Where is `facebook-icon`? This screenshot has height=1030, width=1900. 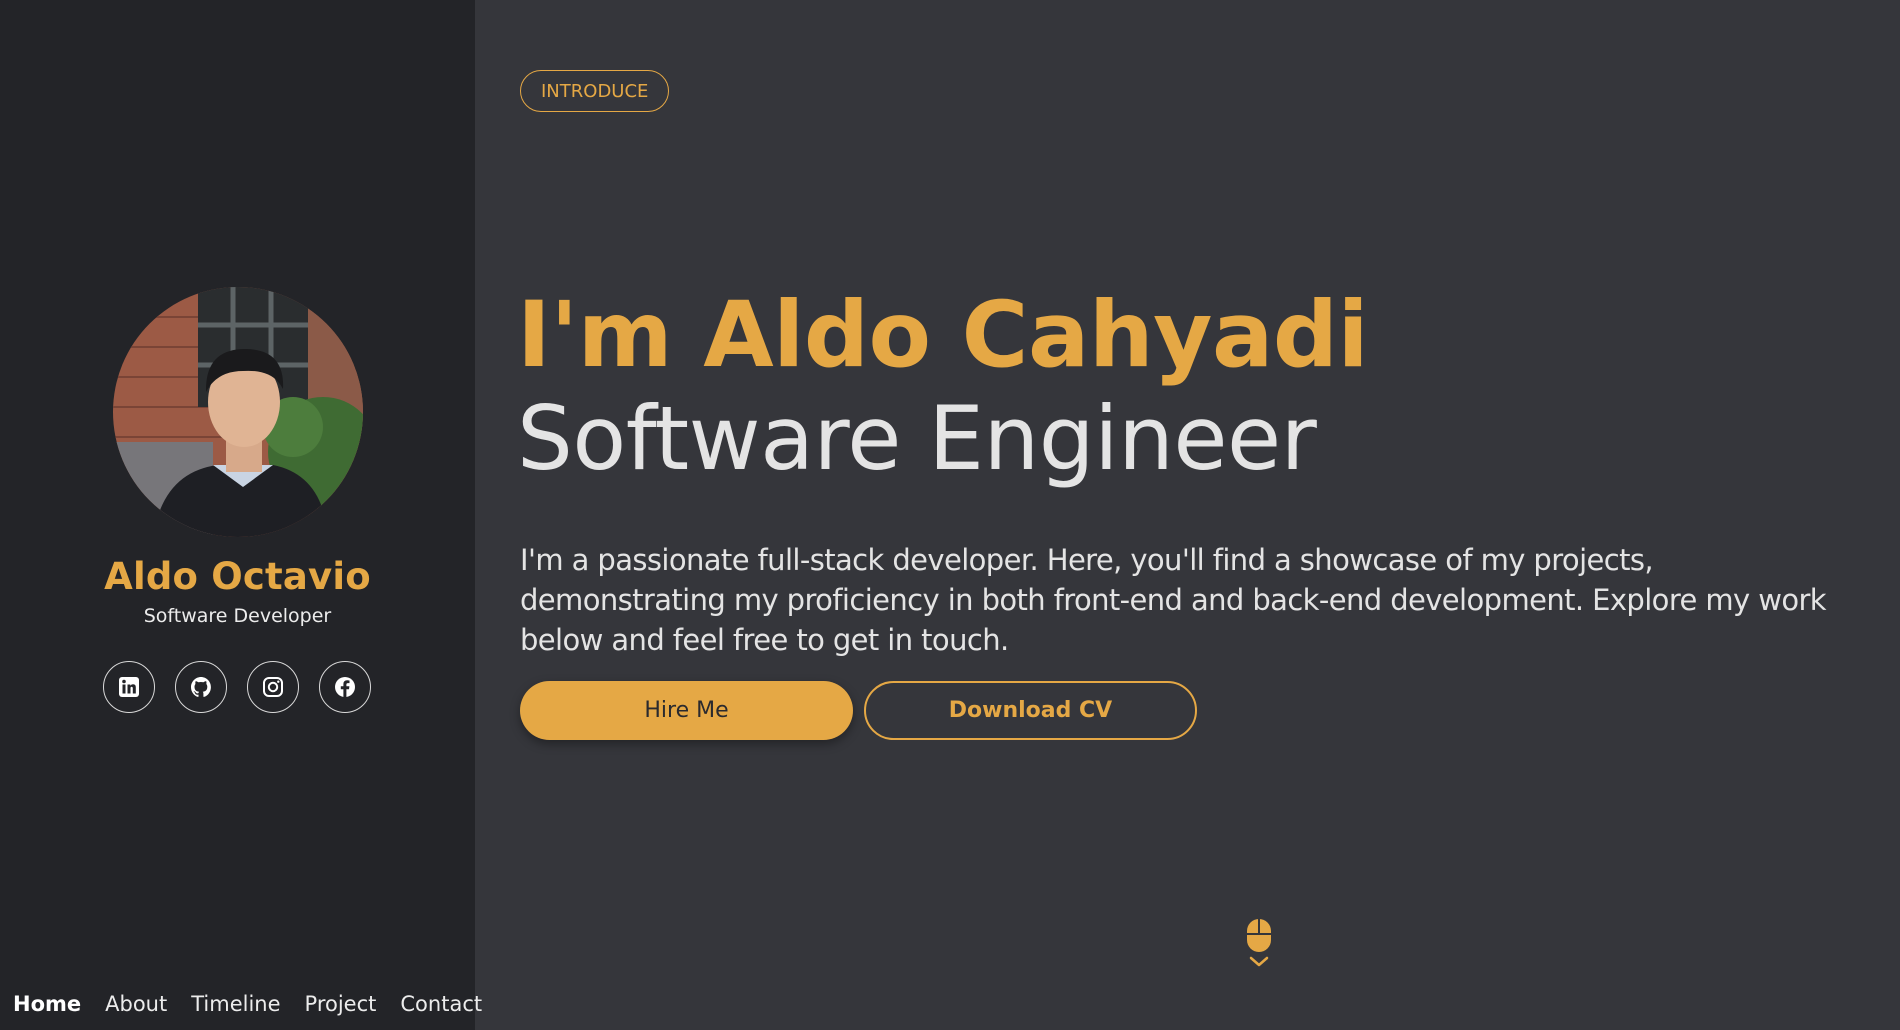 facebook-icon is located at coordinates (345, 687).